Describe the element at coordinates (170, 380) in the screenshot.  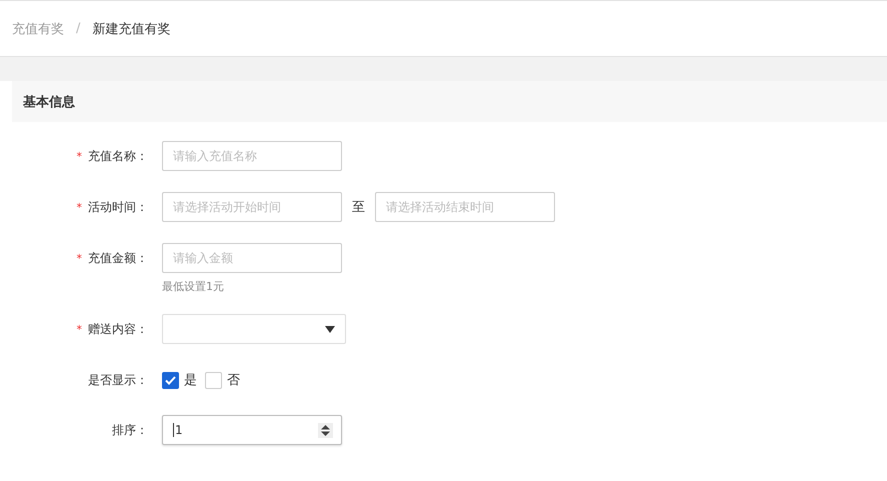
I see `checkmark-icon` at that location.